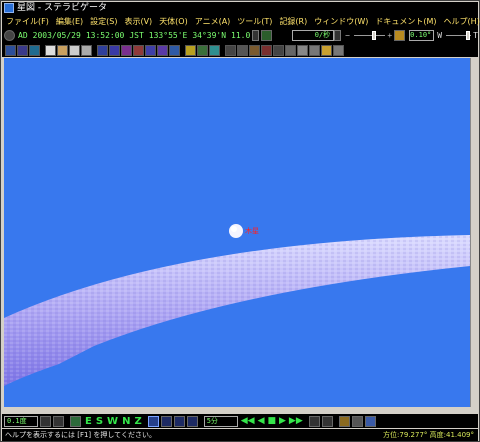 The image size is (480, 442). What do you see at coordinates (74, 50) in the screenshot?
I see `zoom-icon` at bounding box center [74, 50].